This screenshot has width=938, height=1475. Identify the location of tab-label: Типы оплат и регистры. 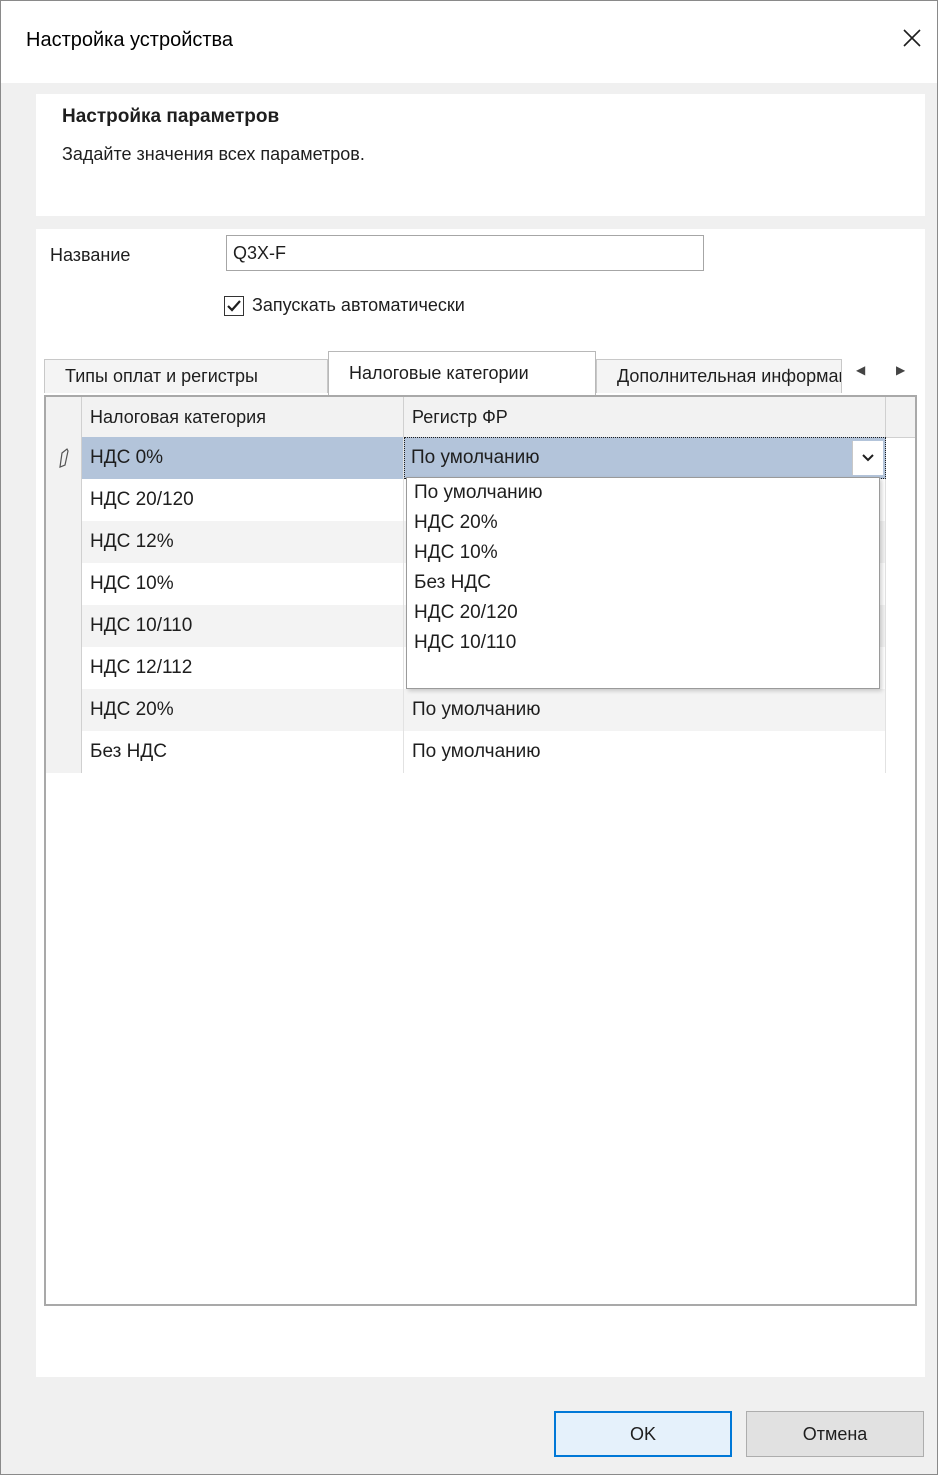
(161, 376).